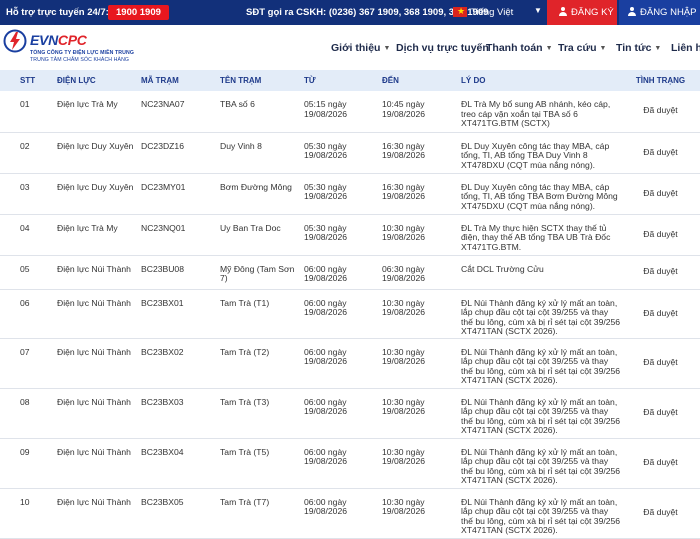 Image resolution: width=700 pixels, height=539 pixels. What do you see at coordinates (237, 104) in the screenshot?
I see `cell-ten-tram: TBA số 6` at bounding box center [237, 104].